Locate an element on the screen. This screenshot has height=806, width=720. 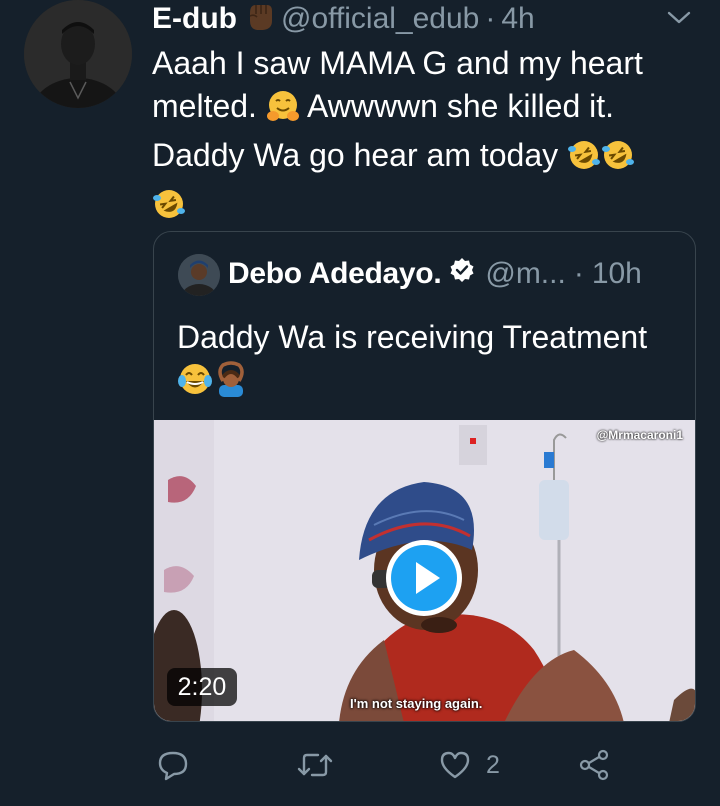
hugging-face-icon is located at coordinates (283, 111).